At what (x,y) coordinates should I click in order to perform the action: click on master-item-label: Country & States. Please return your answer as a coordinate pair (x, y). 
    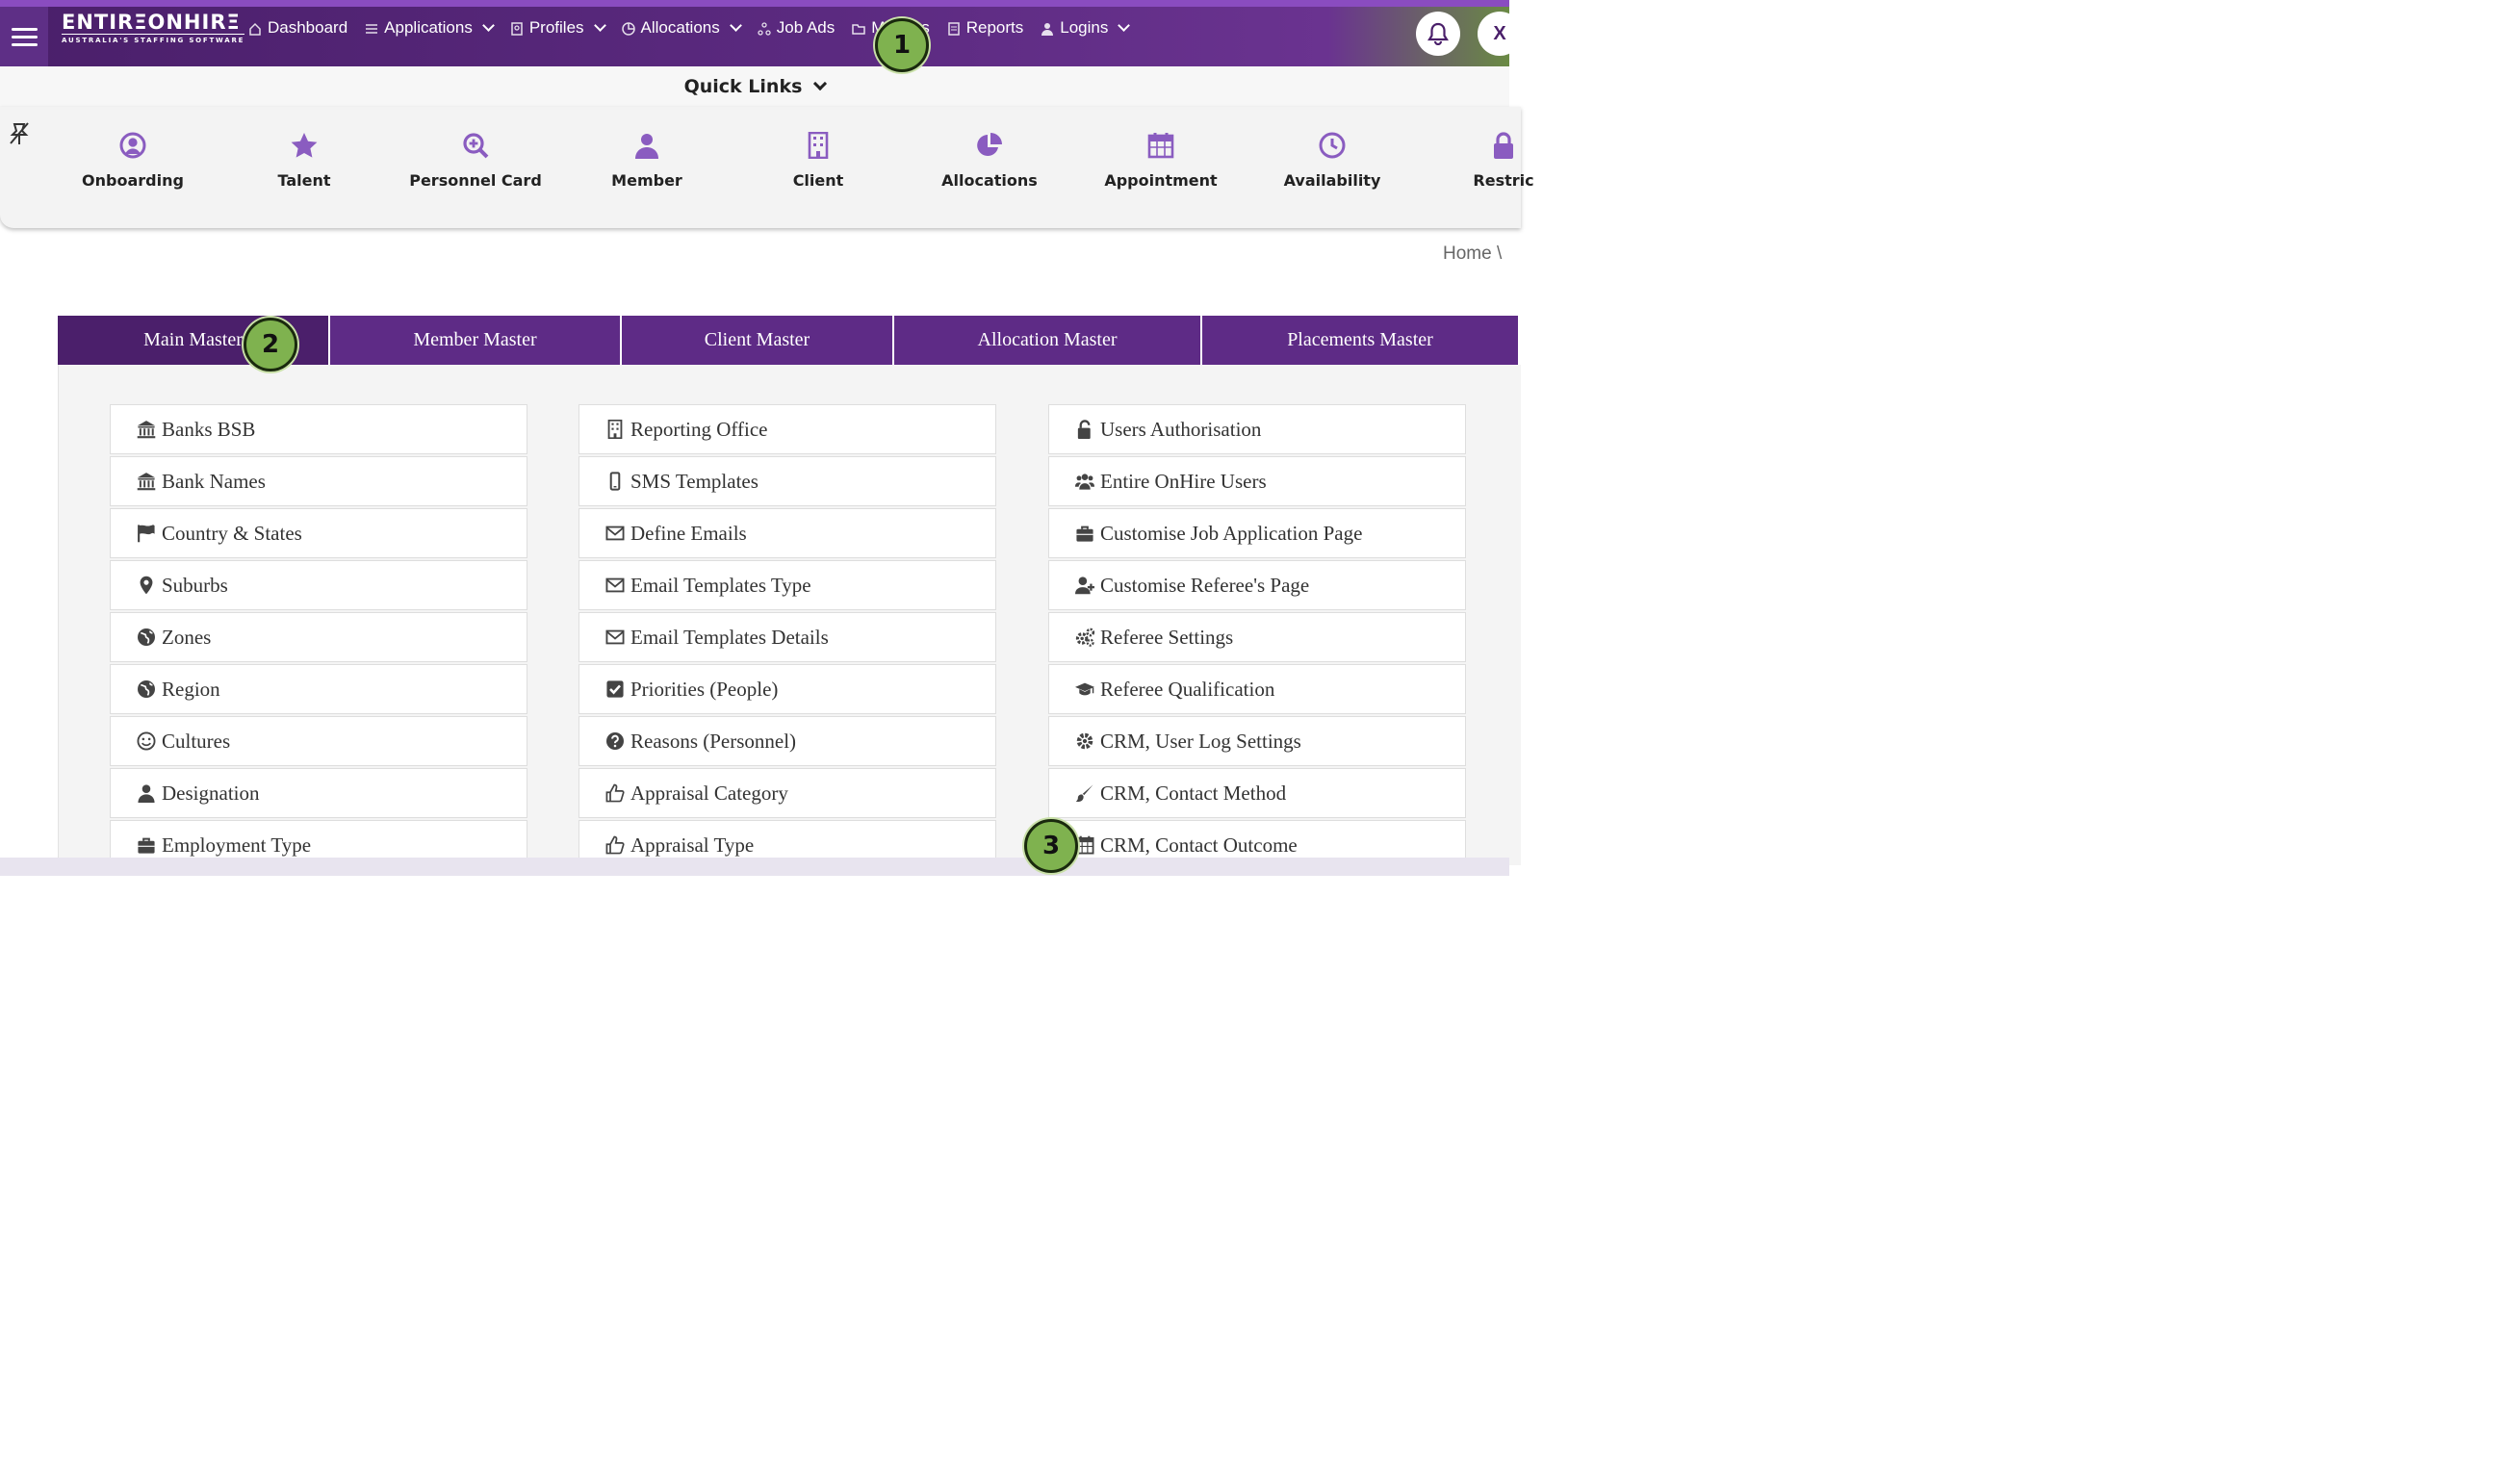
    Looking at the image, I should click on (232, 533).